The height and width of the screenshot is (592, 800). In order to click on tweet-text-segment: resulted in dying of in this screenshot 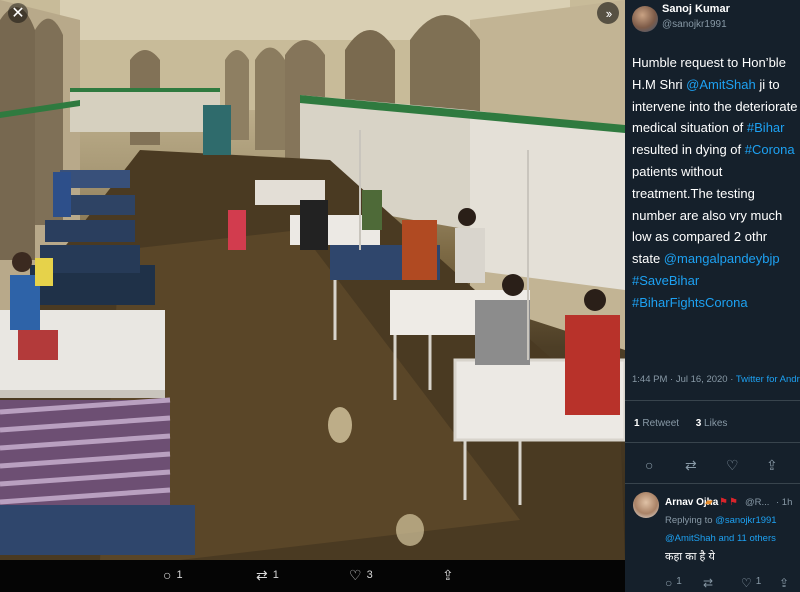, I will do `click(688, 150)`.